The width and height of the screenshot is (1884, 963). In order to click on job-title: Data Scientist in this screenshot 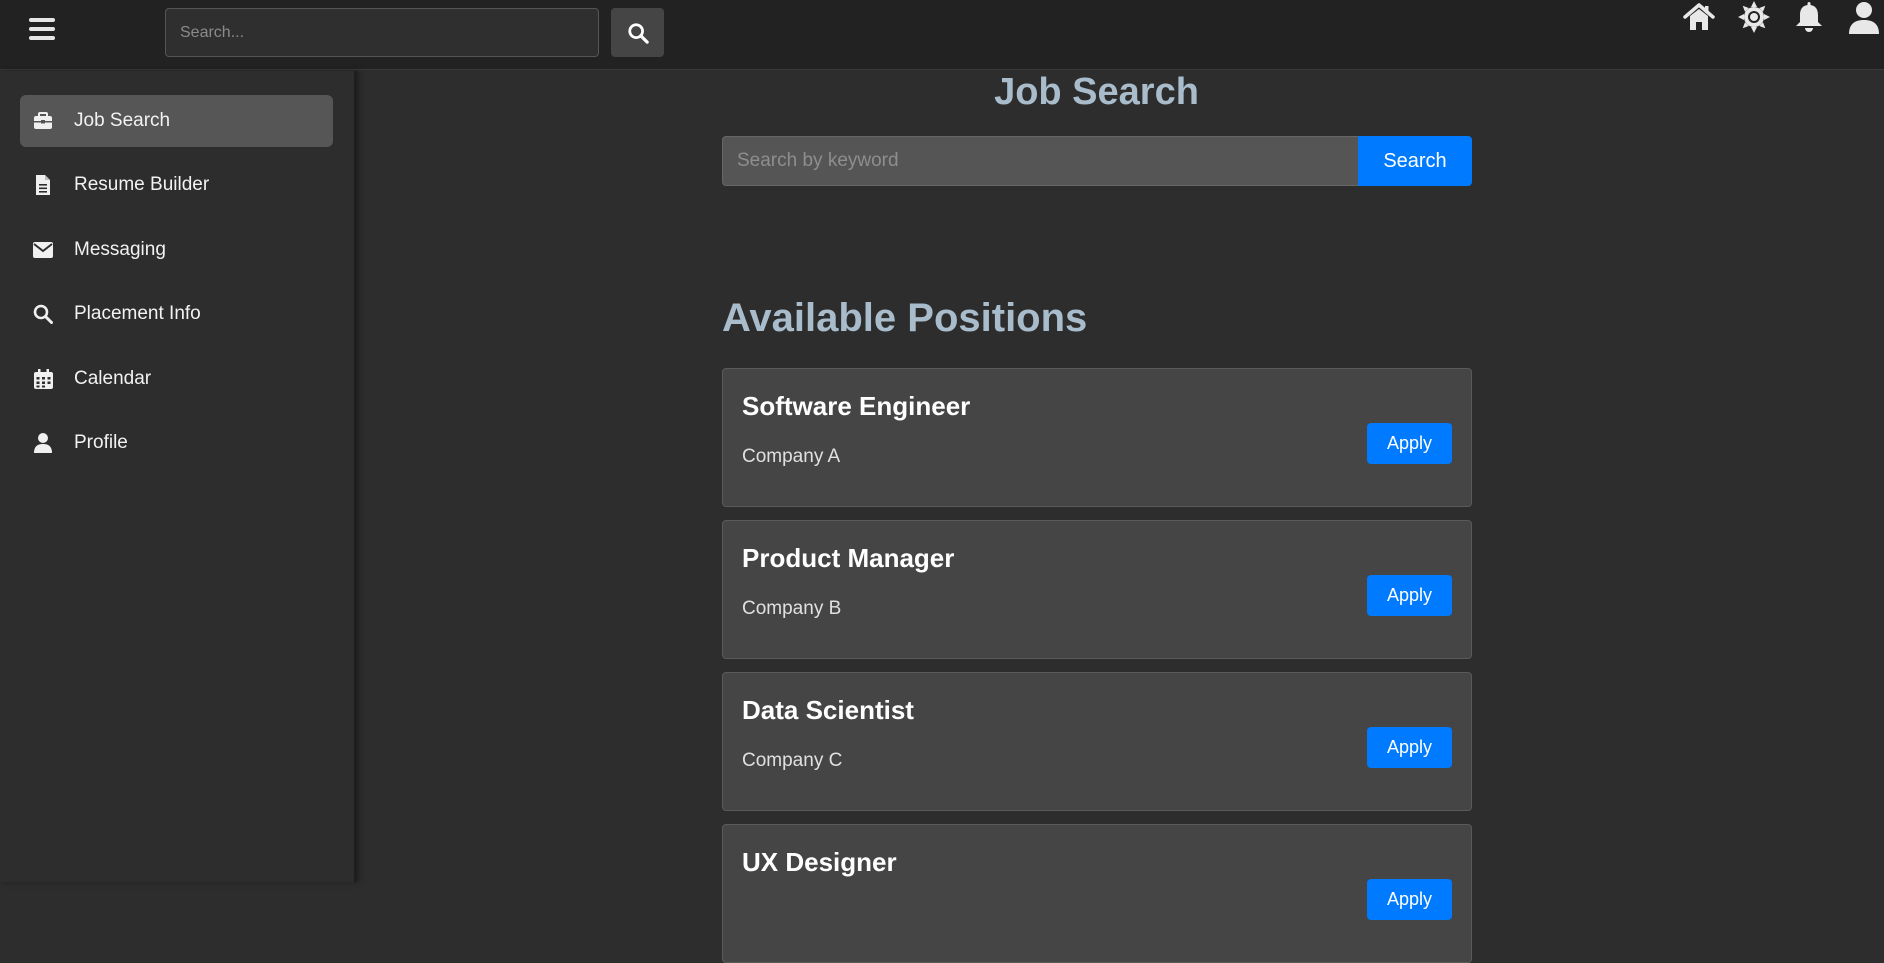, I will do `click(828, 710)`.